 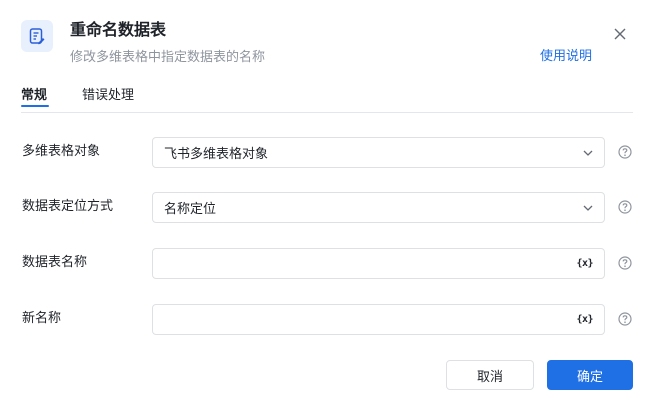 What do you see at coordinates (68, 206) in the screenshot?
I see `locate-method-label: 数据表定位方式` at bounding box center [68, 206].